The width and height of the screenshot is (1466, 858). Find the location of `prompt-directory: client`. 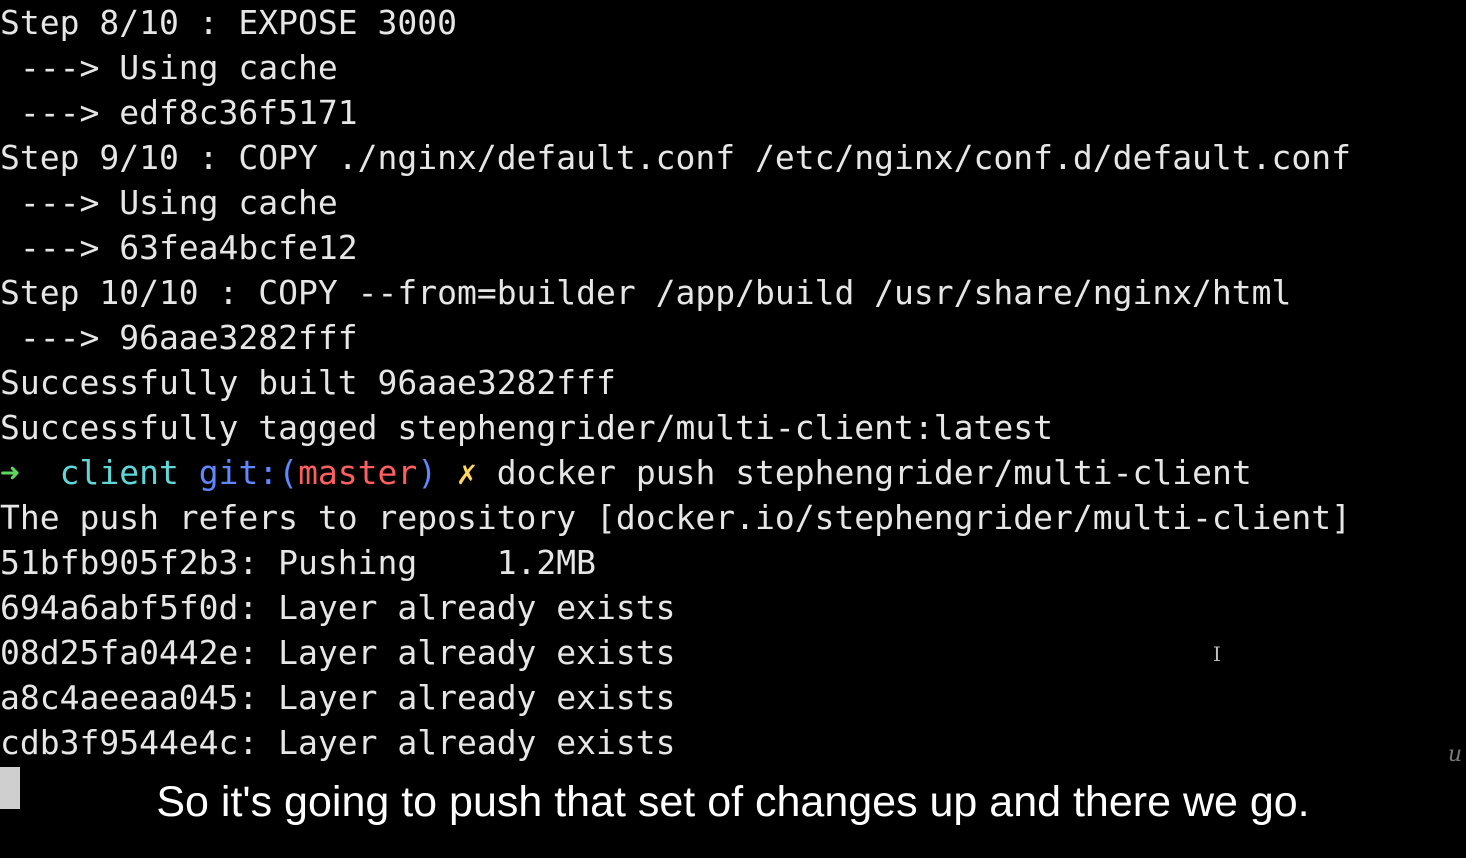

prompt-directory: client is located at coordinates (119, 472).